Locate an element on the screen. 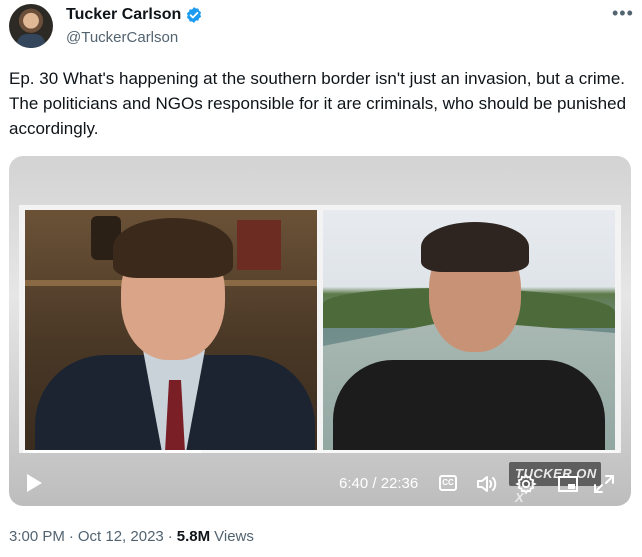 This screenshot has height=557, width=642. author-name-row: Tucker Carlson is located at coordinates (134, 15).